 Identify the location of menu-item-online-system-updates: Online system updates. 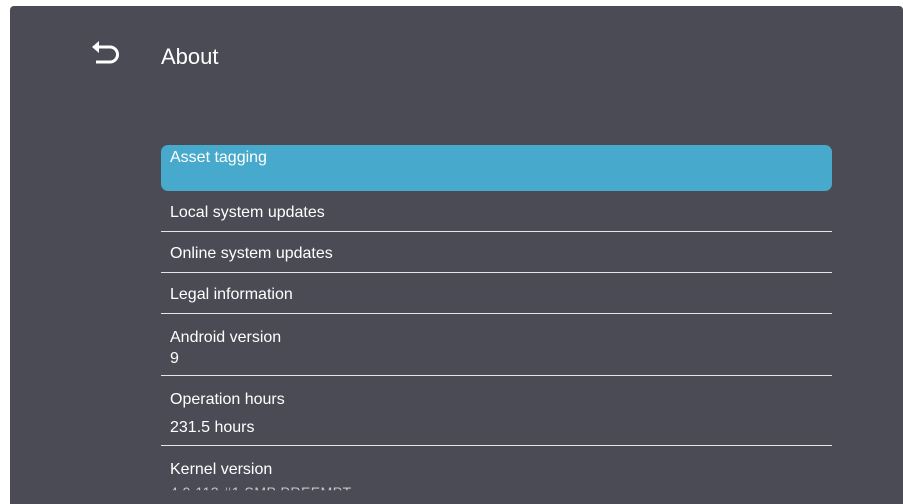
(496, 252).